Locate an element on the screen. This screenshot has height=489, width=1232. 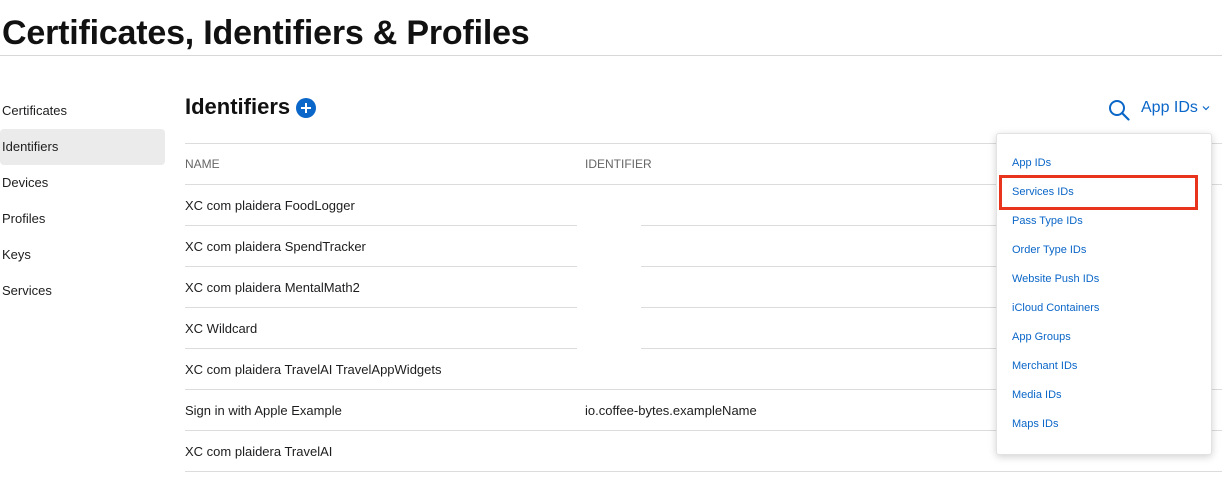
row-name: XC com plaidera MentalMath2 is located at coordinates (272, 287).